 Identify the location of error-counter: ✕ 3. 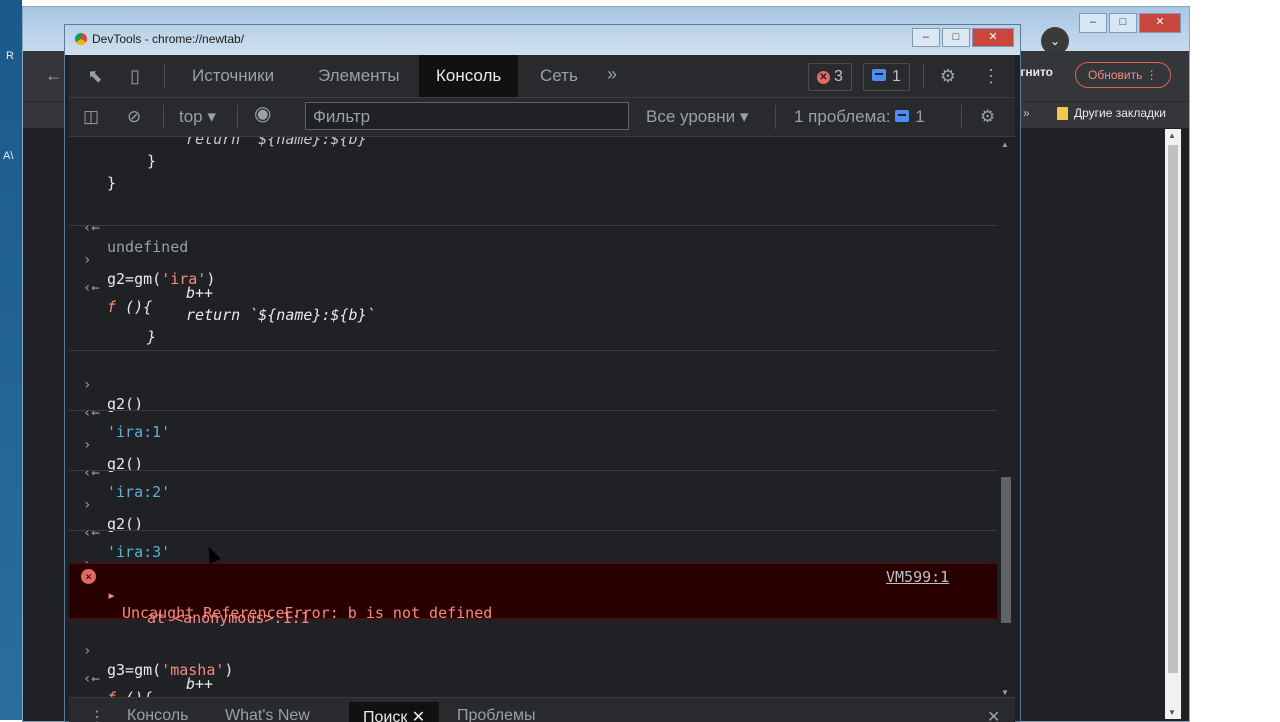
(830, 77).